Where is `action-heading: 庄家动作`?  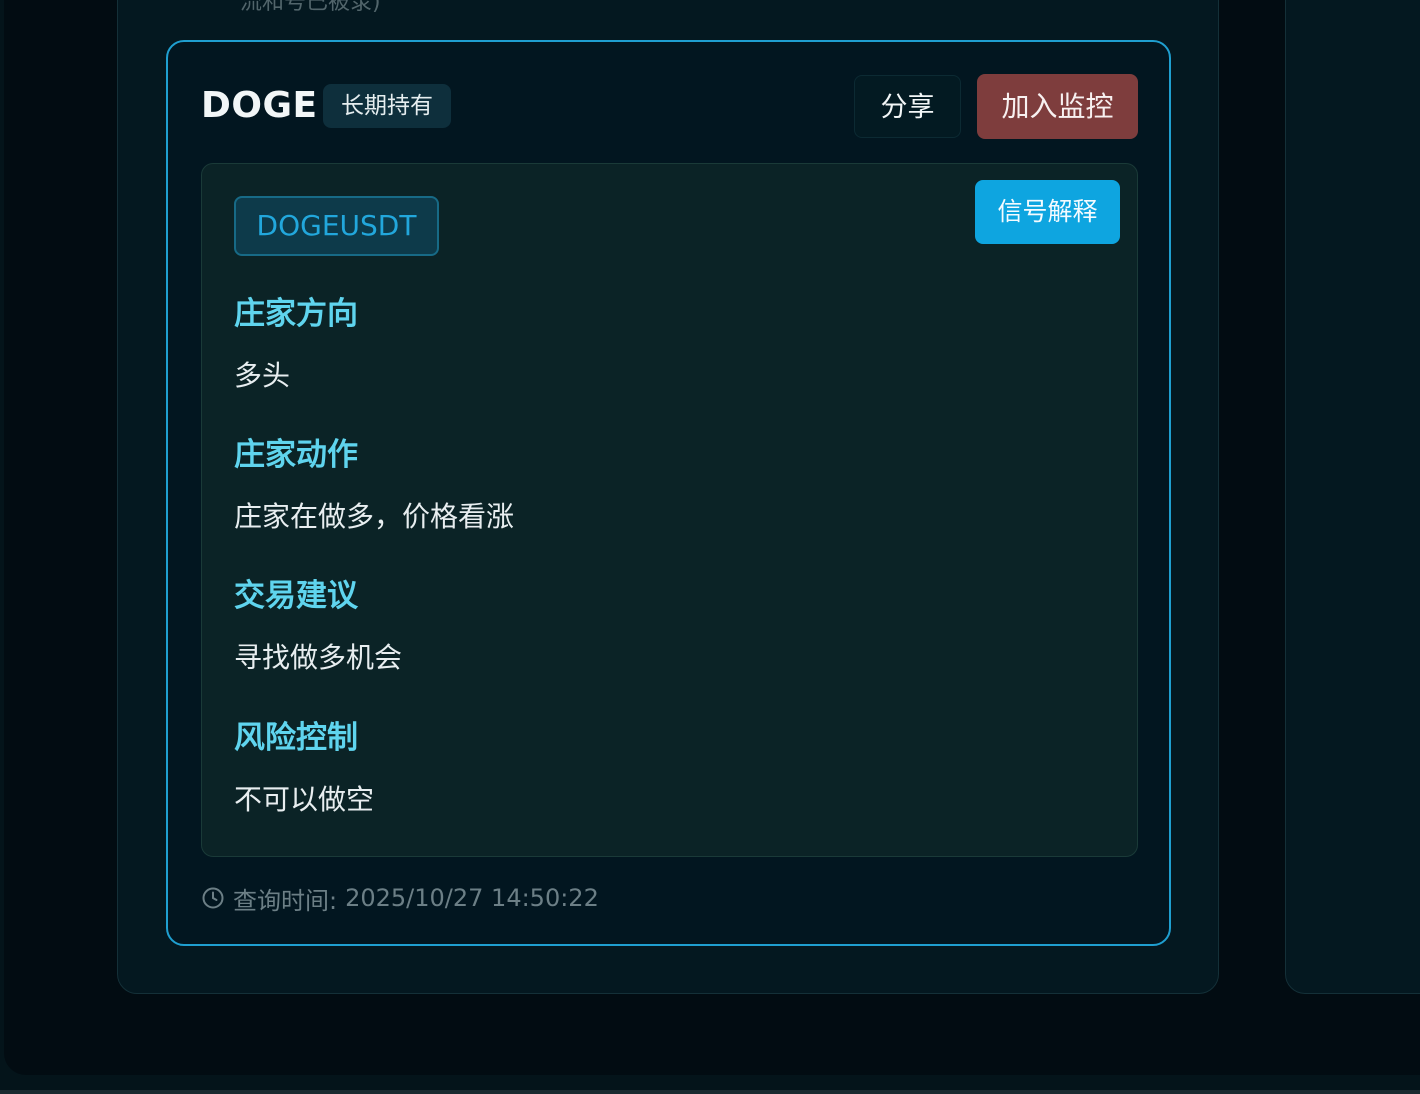 action-heading: 庄家动作 is located at coordinates (296, 455).